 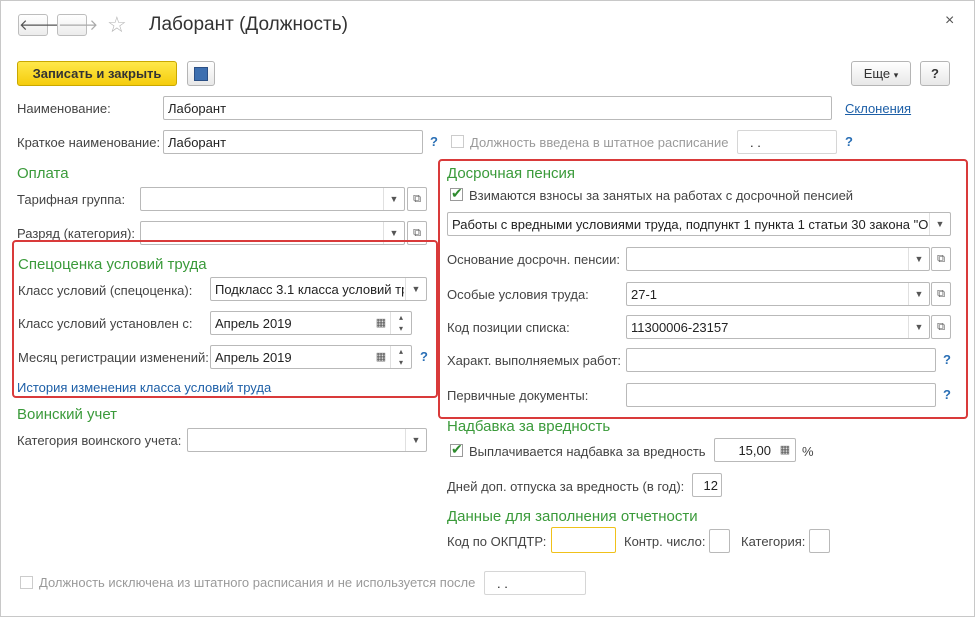 I want to click on extra-days-value: 12, so click(x=710, y=485).